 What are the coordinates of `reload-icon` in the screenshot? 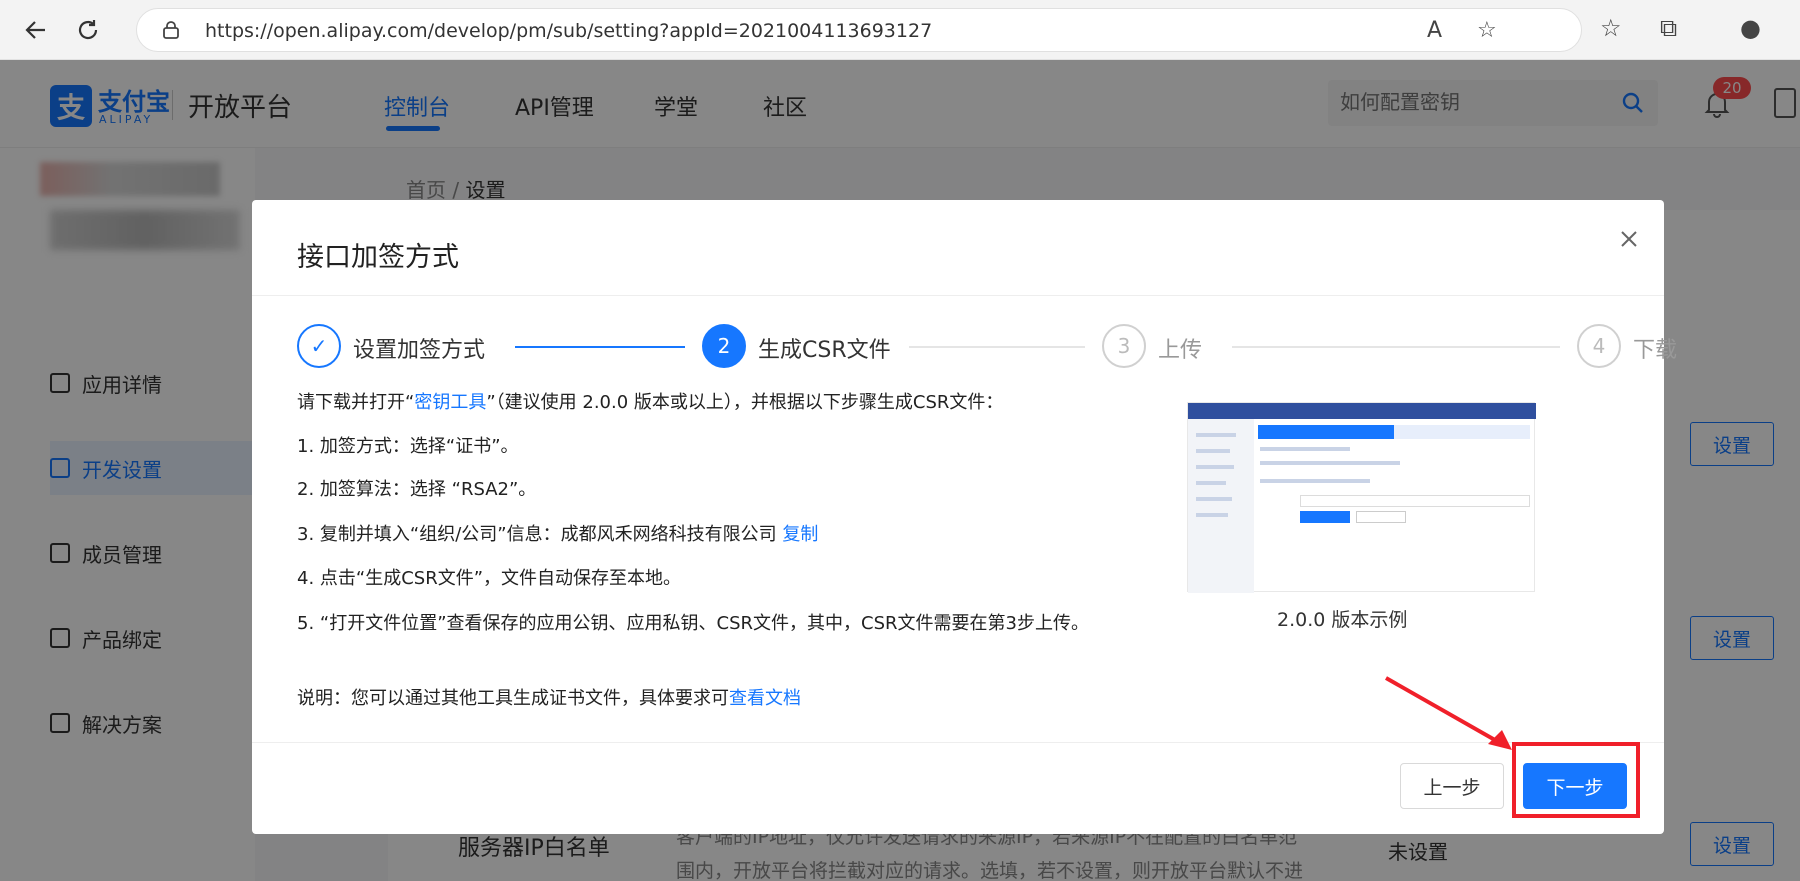 It's located at (88, 30).